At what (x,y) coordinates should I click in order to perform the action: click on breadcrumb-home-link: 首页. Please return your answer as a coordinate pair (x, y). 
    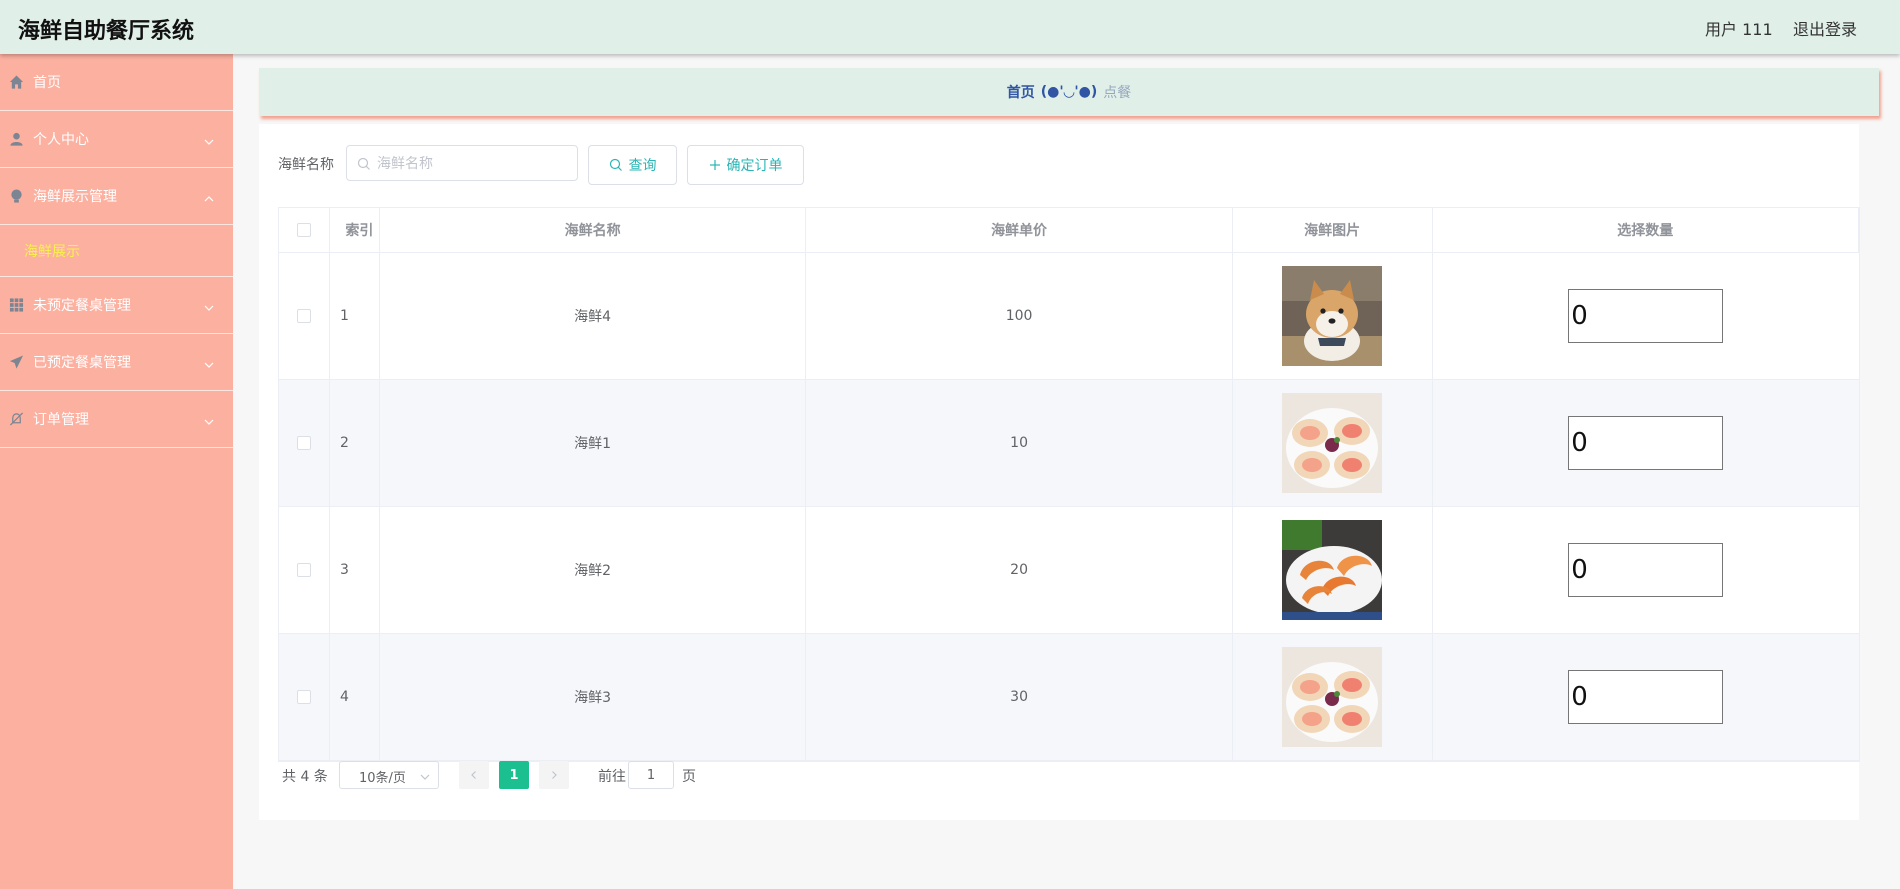
    Looking at the image, I should click on (1021, 92).